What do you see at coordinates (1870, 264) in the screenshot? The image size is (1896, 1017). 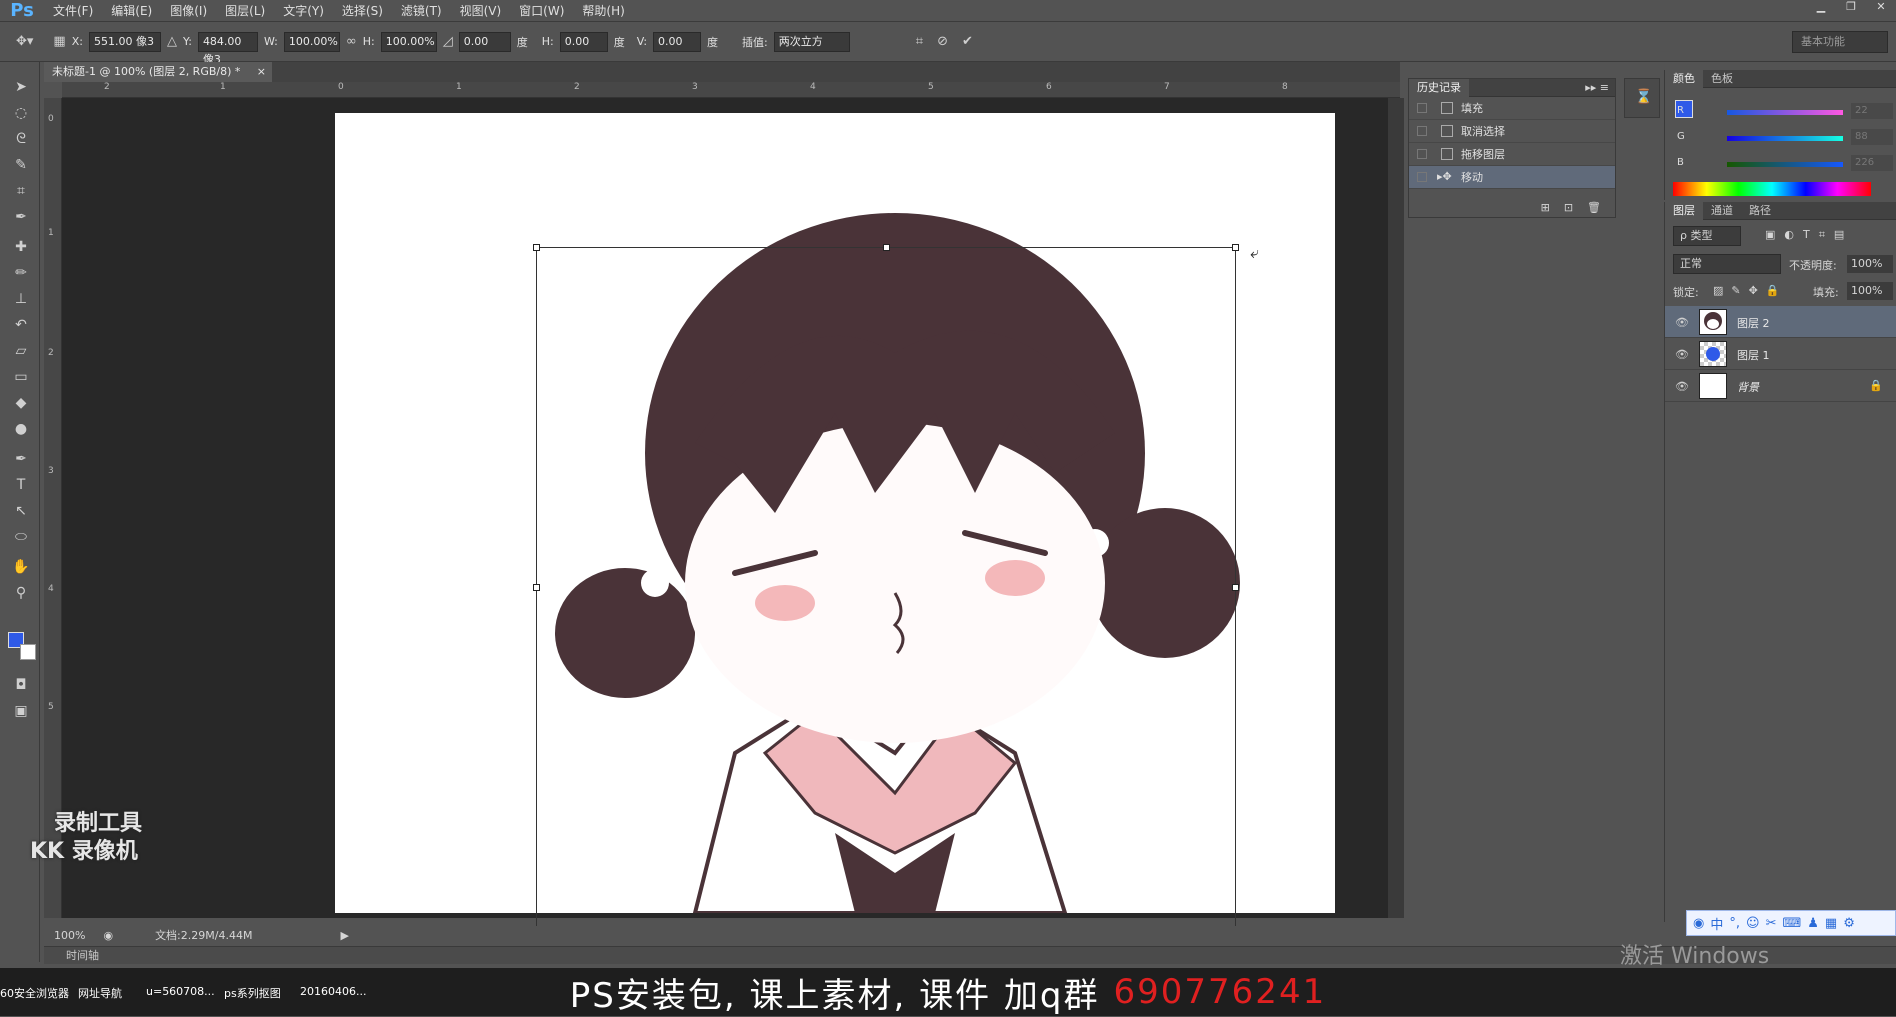 I see `opacity-input: 100%` at bounding box center [1870, 264].